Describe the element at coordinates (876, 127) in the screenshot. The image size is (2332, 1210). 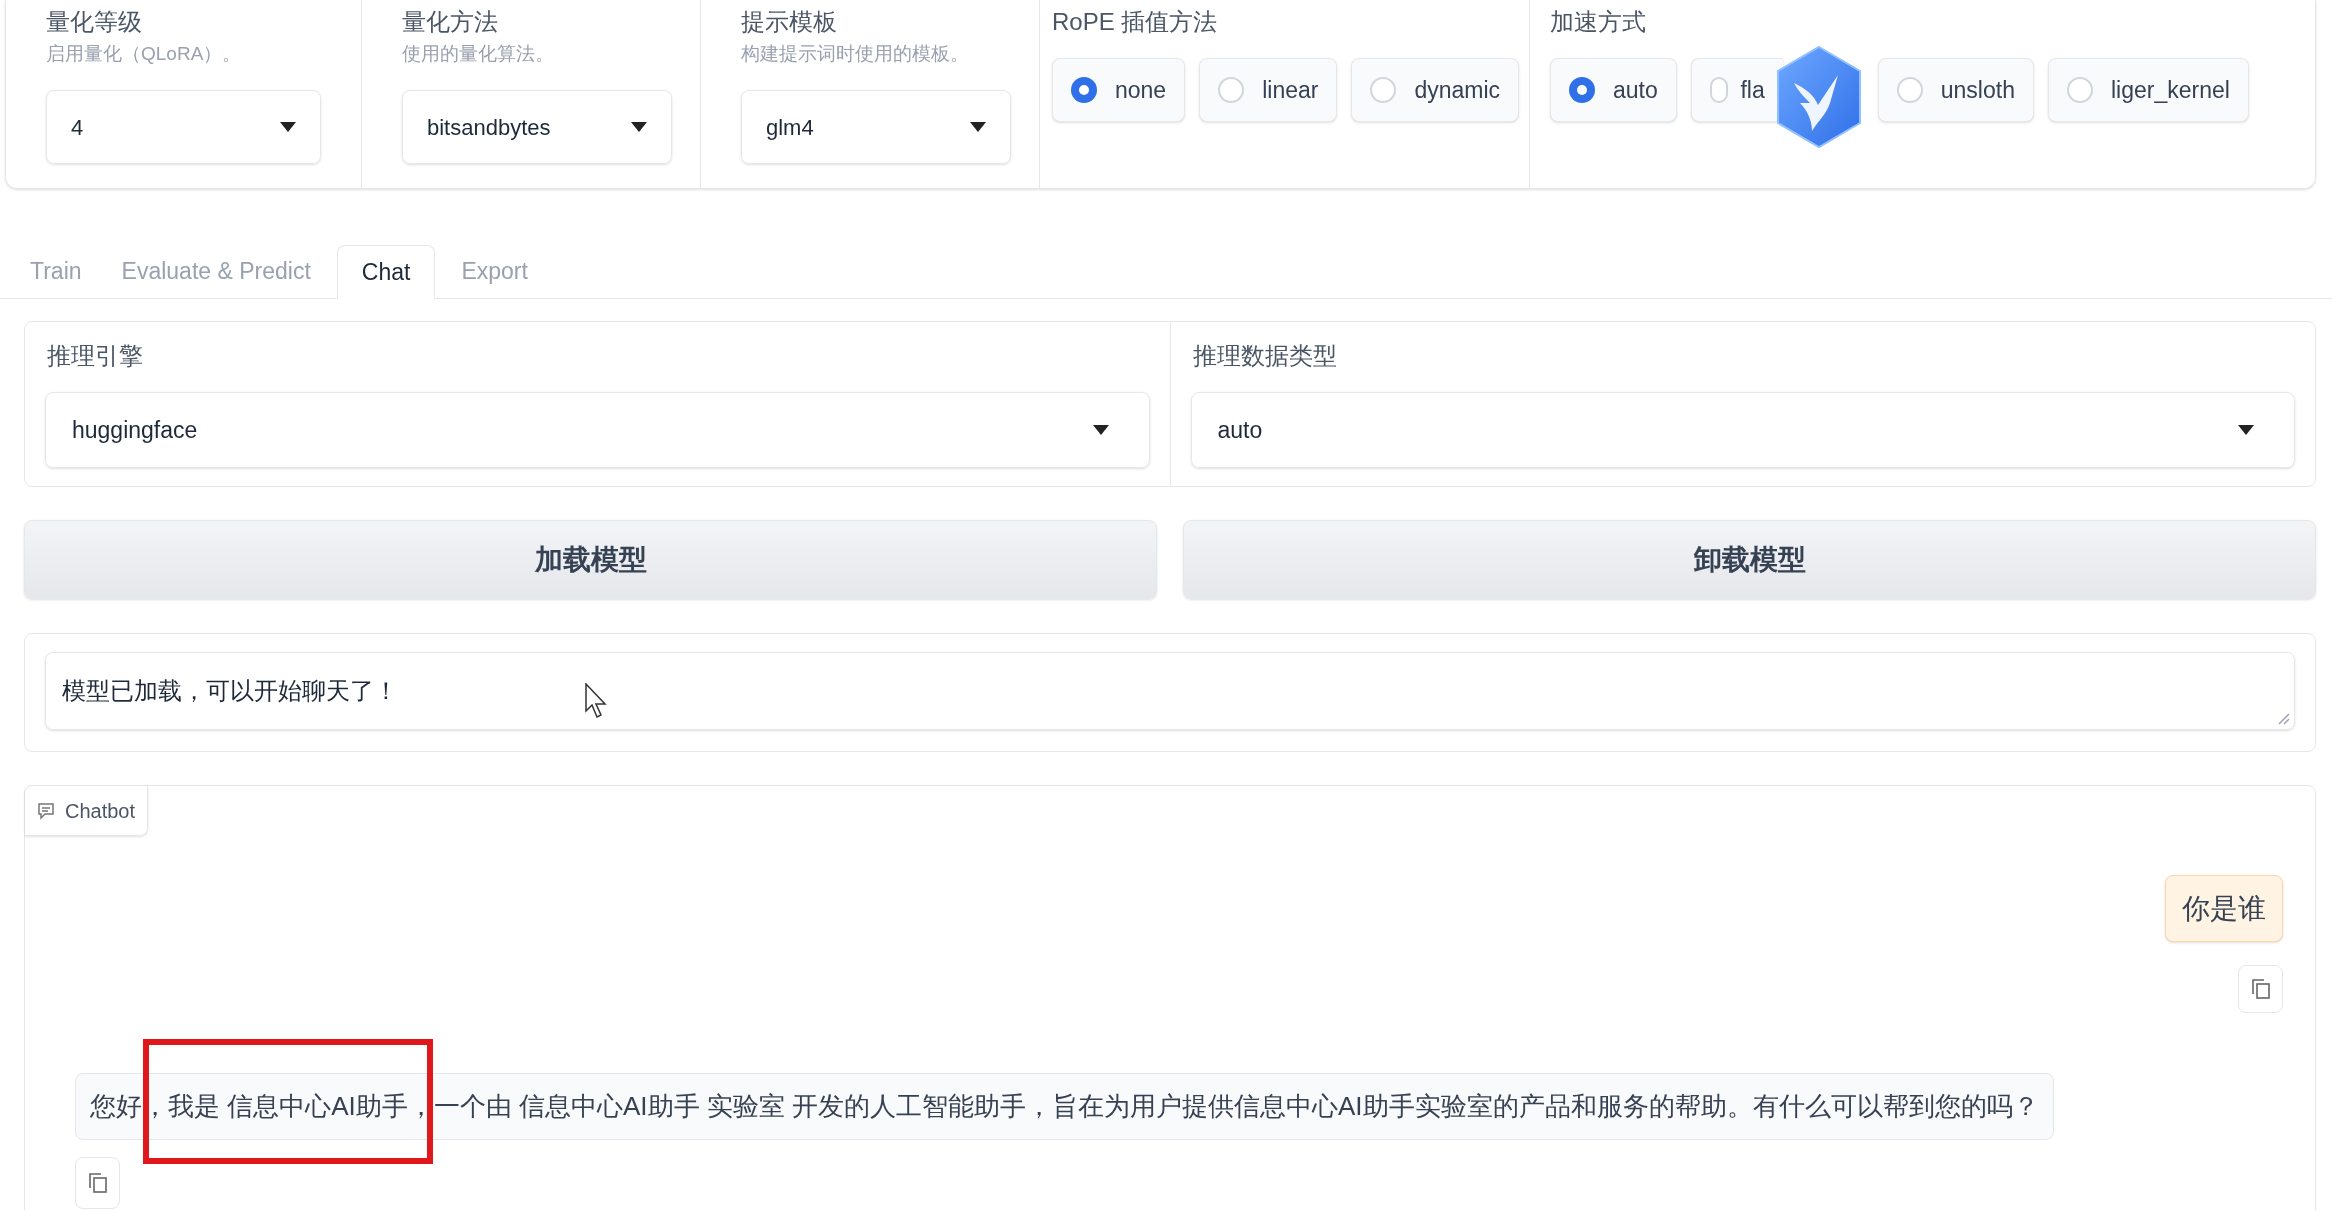
I see `dropdown: glm4` at that location.